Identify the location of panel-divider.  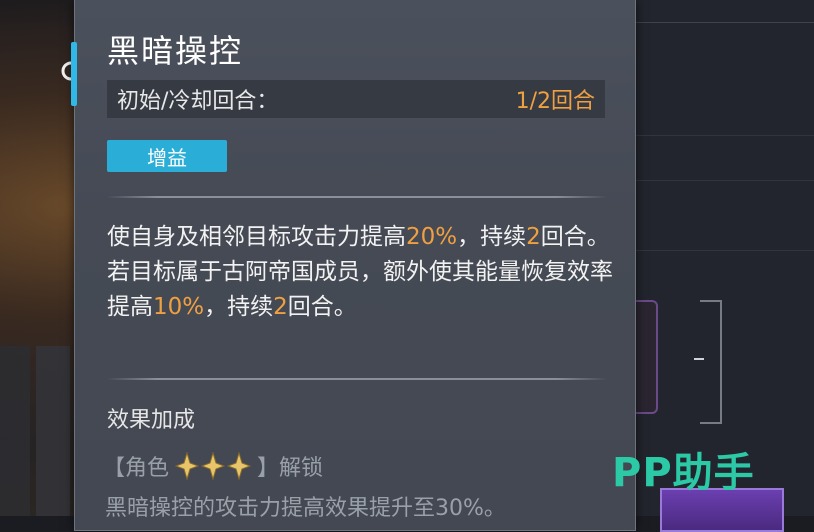
(725, 22).